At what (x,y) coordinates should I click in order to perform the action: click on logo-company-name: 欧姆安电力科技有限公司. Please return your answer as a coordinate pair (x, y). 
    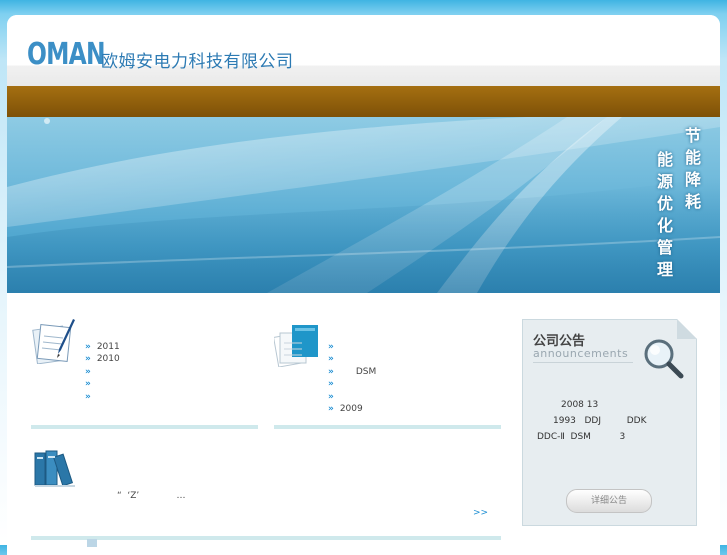
    Looking at the image, I should click on (197, 59).